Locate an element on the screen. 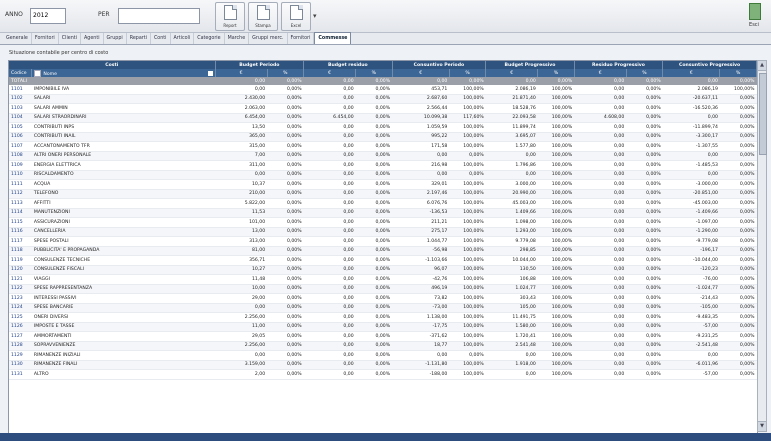  tab-item: Agenti is located at coordinates (92, 38).